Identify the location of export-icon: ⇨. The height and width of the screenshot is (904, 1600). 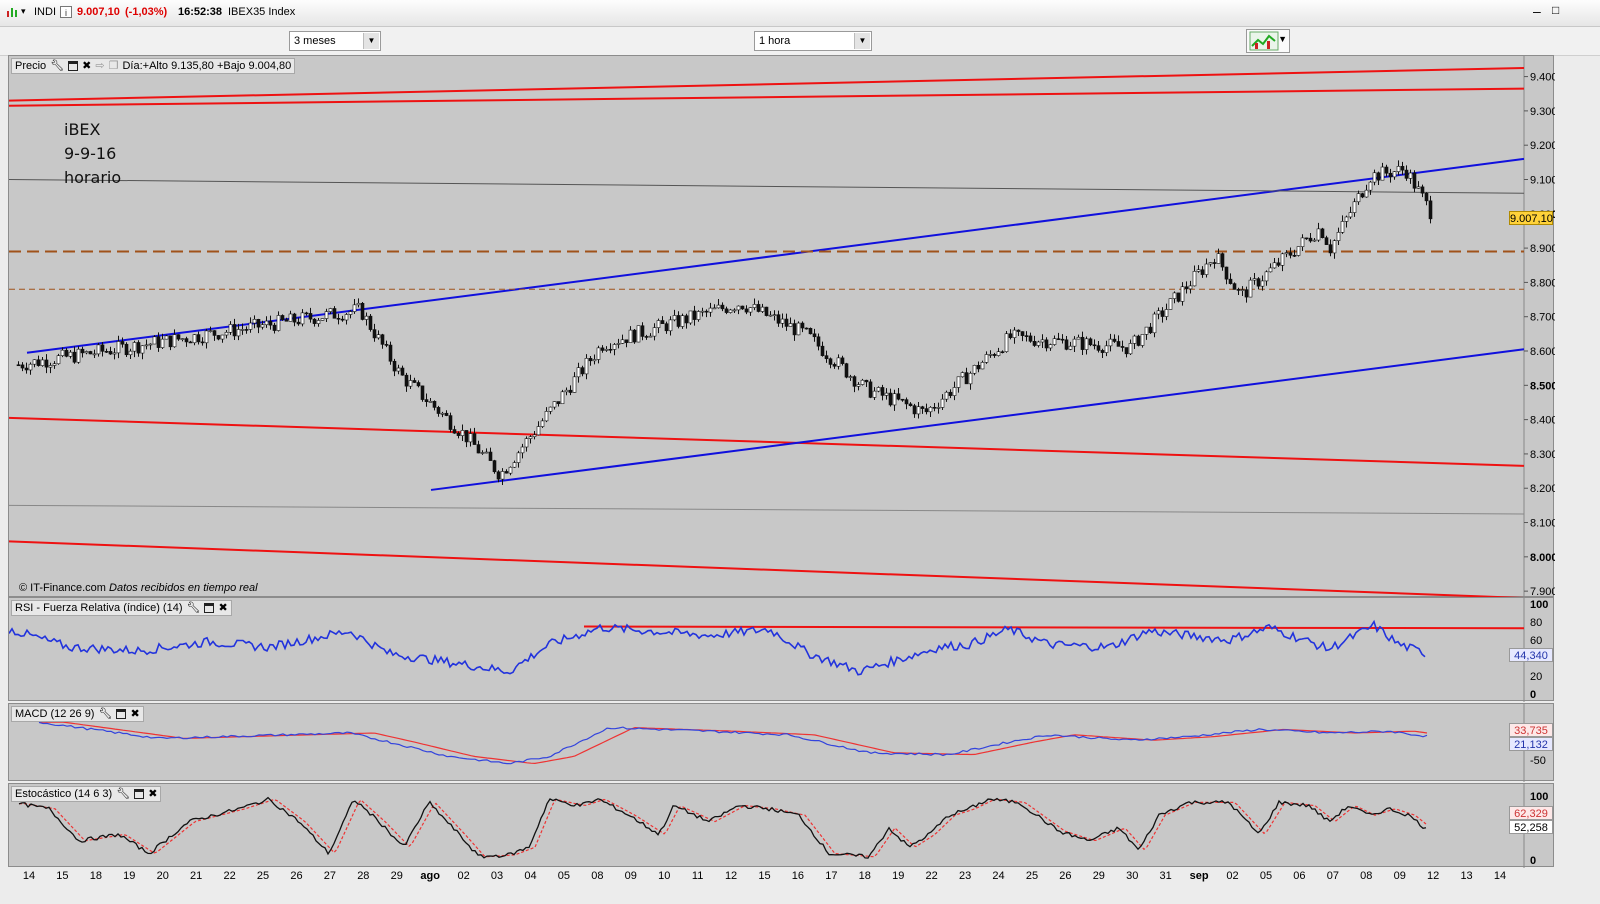
(99, 66).